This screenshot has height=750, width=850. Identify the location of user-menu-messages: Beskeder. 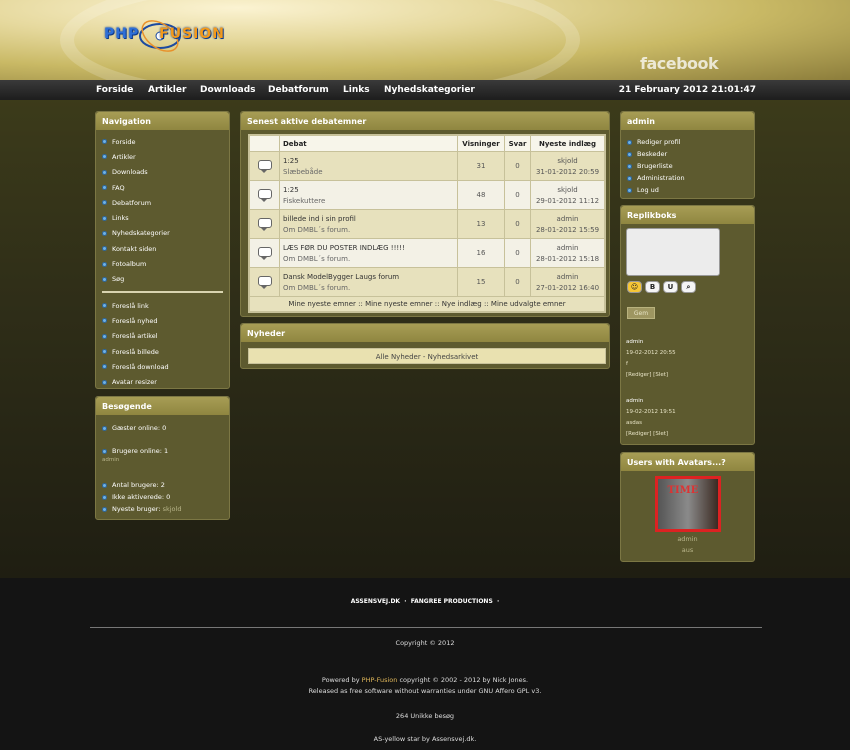
(687, 154).